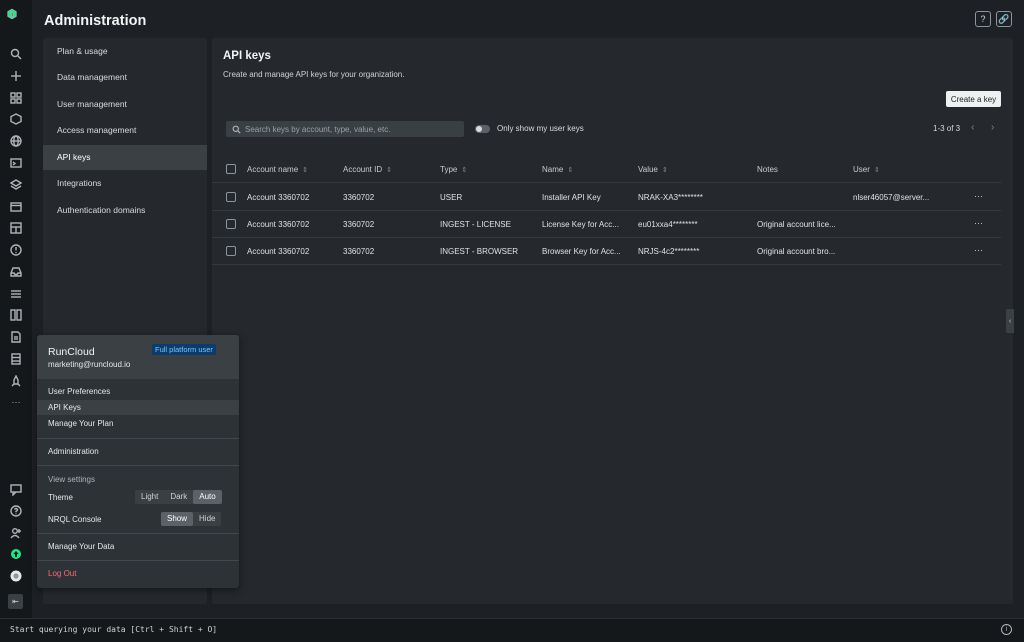 This screenshot has height=642, width=1024. Describe the element at coordinates (983, 19) in the screenshot. I see `help-icon: ?` at that location.